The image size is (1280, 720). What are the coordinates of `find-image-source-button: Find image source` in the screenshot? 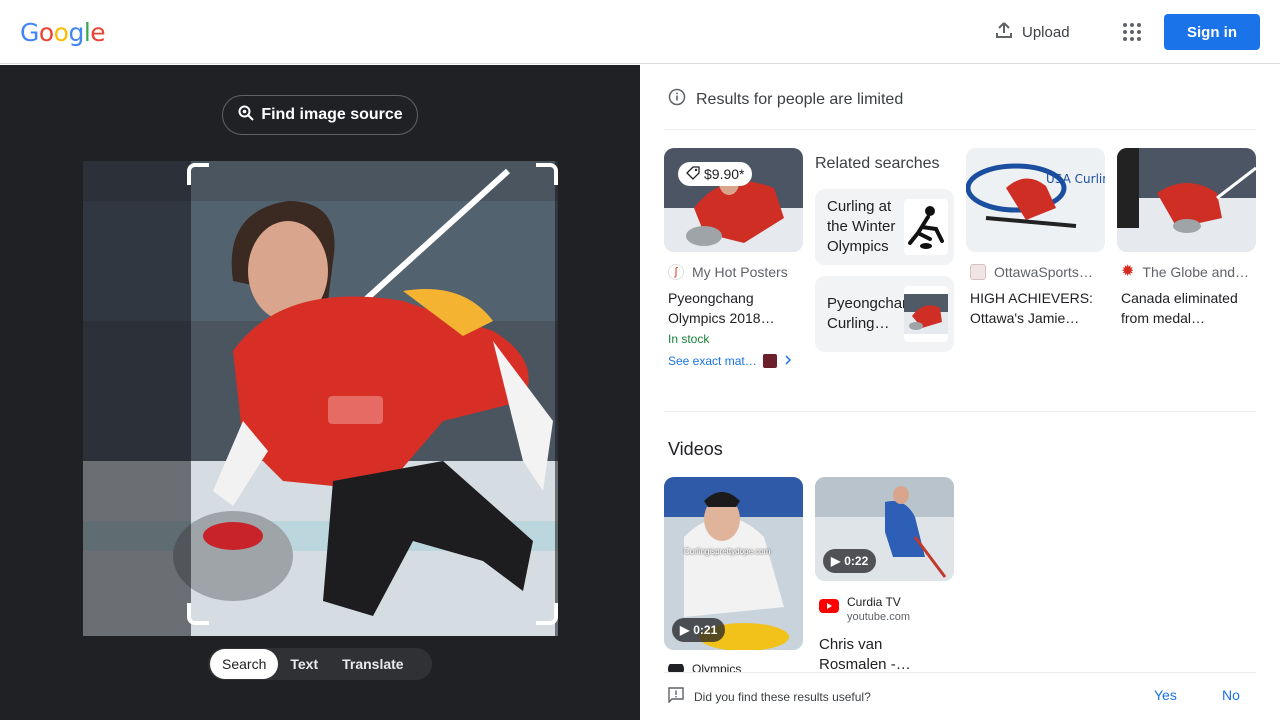 It's located at (320, 115).